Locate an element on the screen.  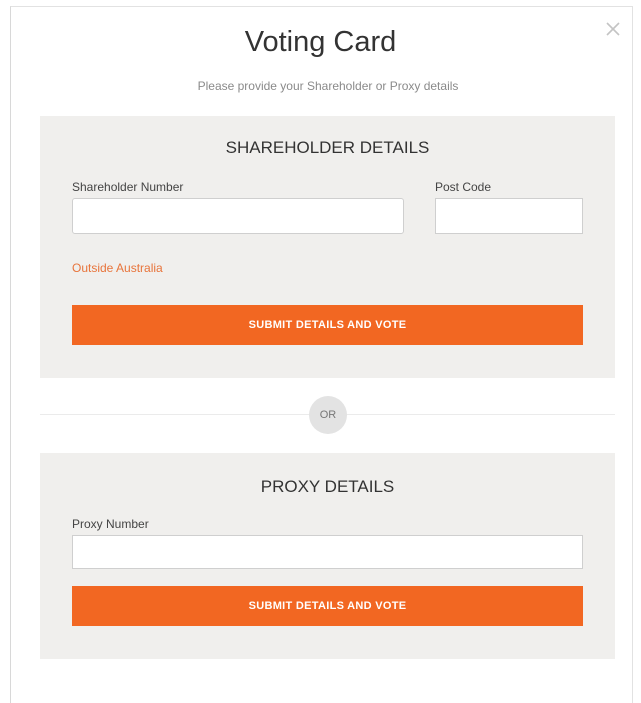
post-code-label: Post Code is located at coordinates (463, 187).